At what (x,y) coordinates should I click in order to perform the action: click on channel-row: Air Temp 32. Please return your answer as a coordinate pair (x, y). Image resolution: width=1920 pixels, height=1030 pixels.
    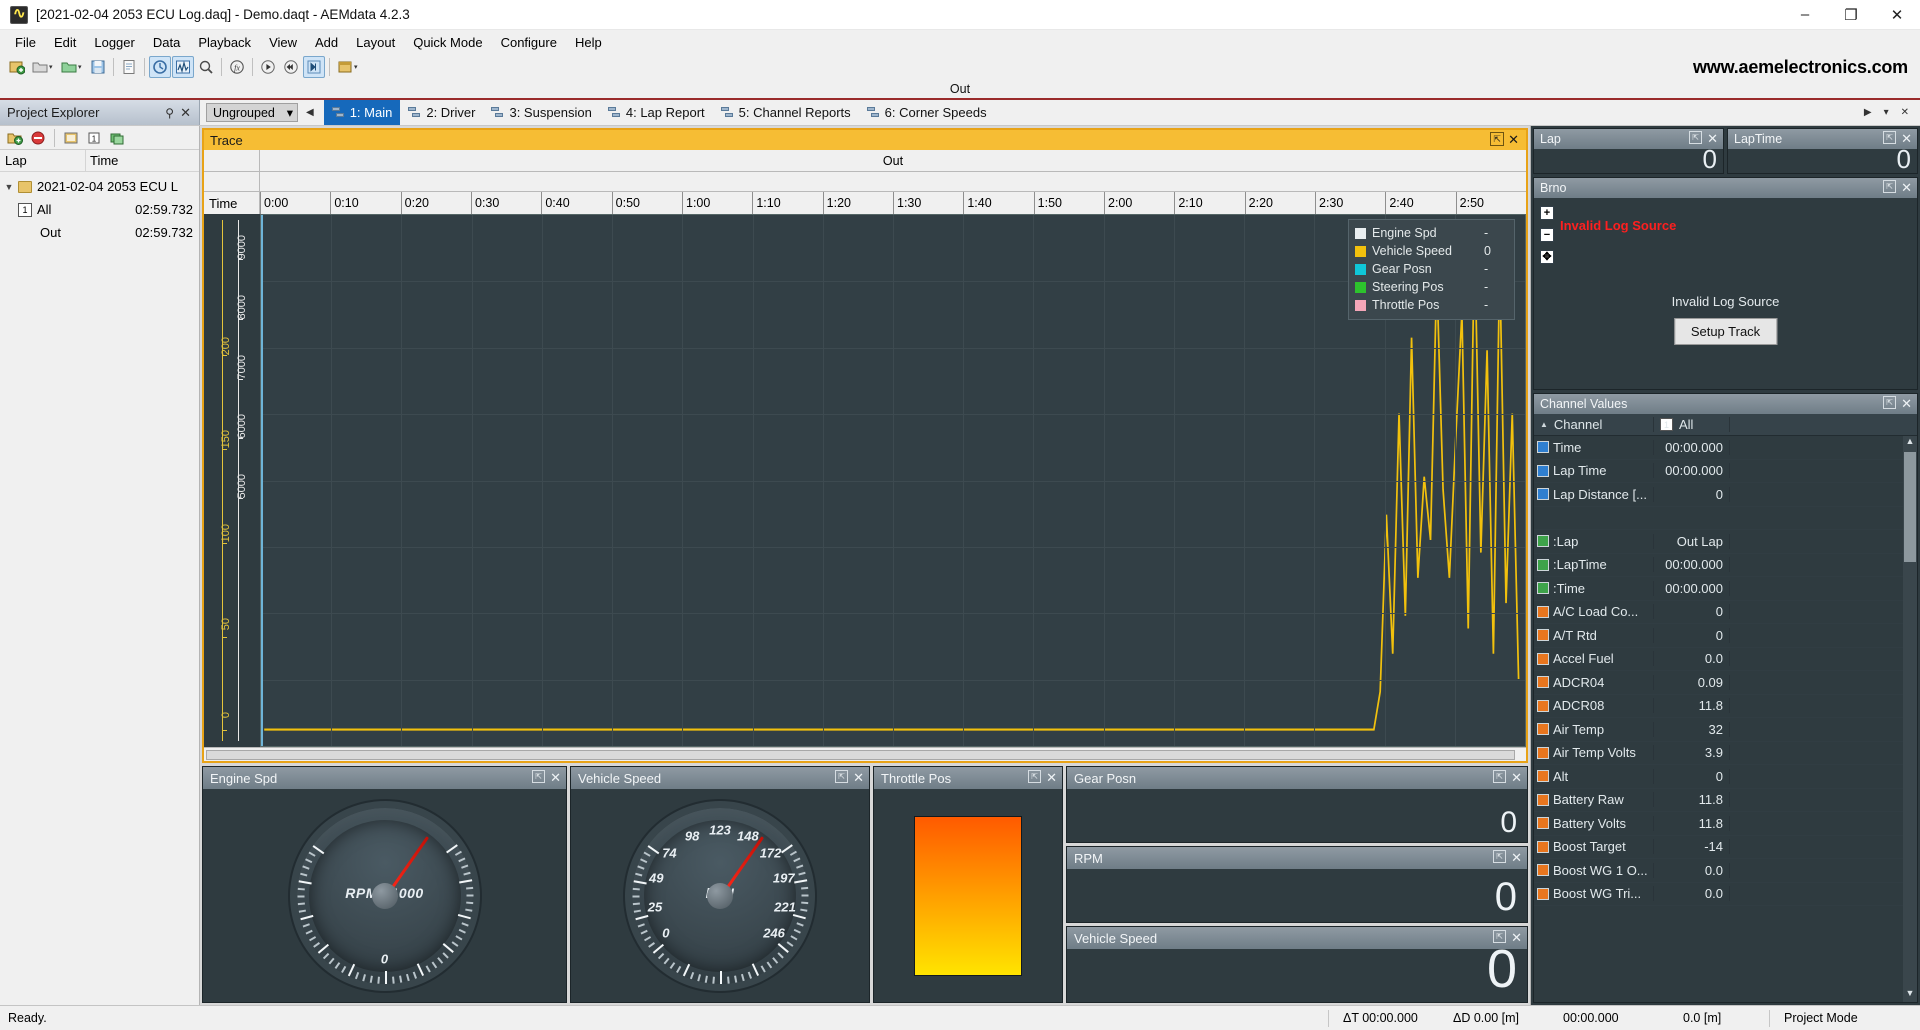
    Looking at the image, I should click on (1725, 730).